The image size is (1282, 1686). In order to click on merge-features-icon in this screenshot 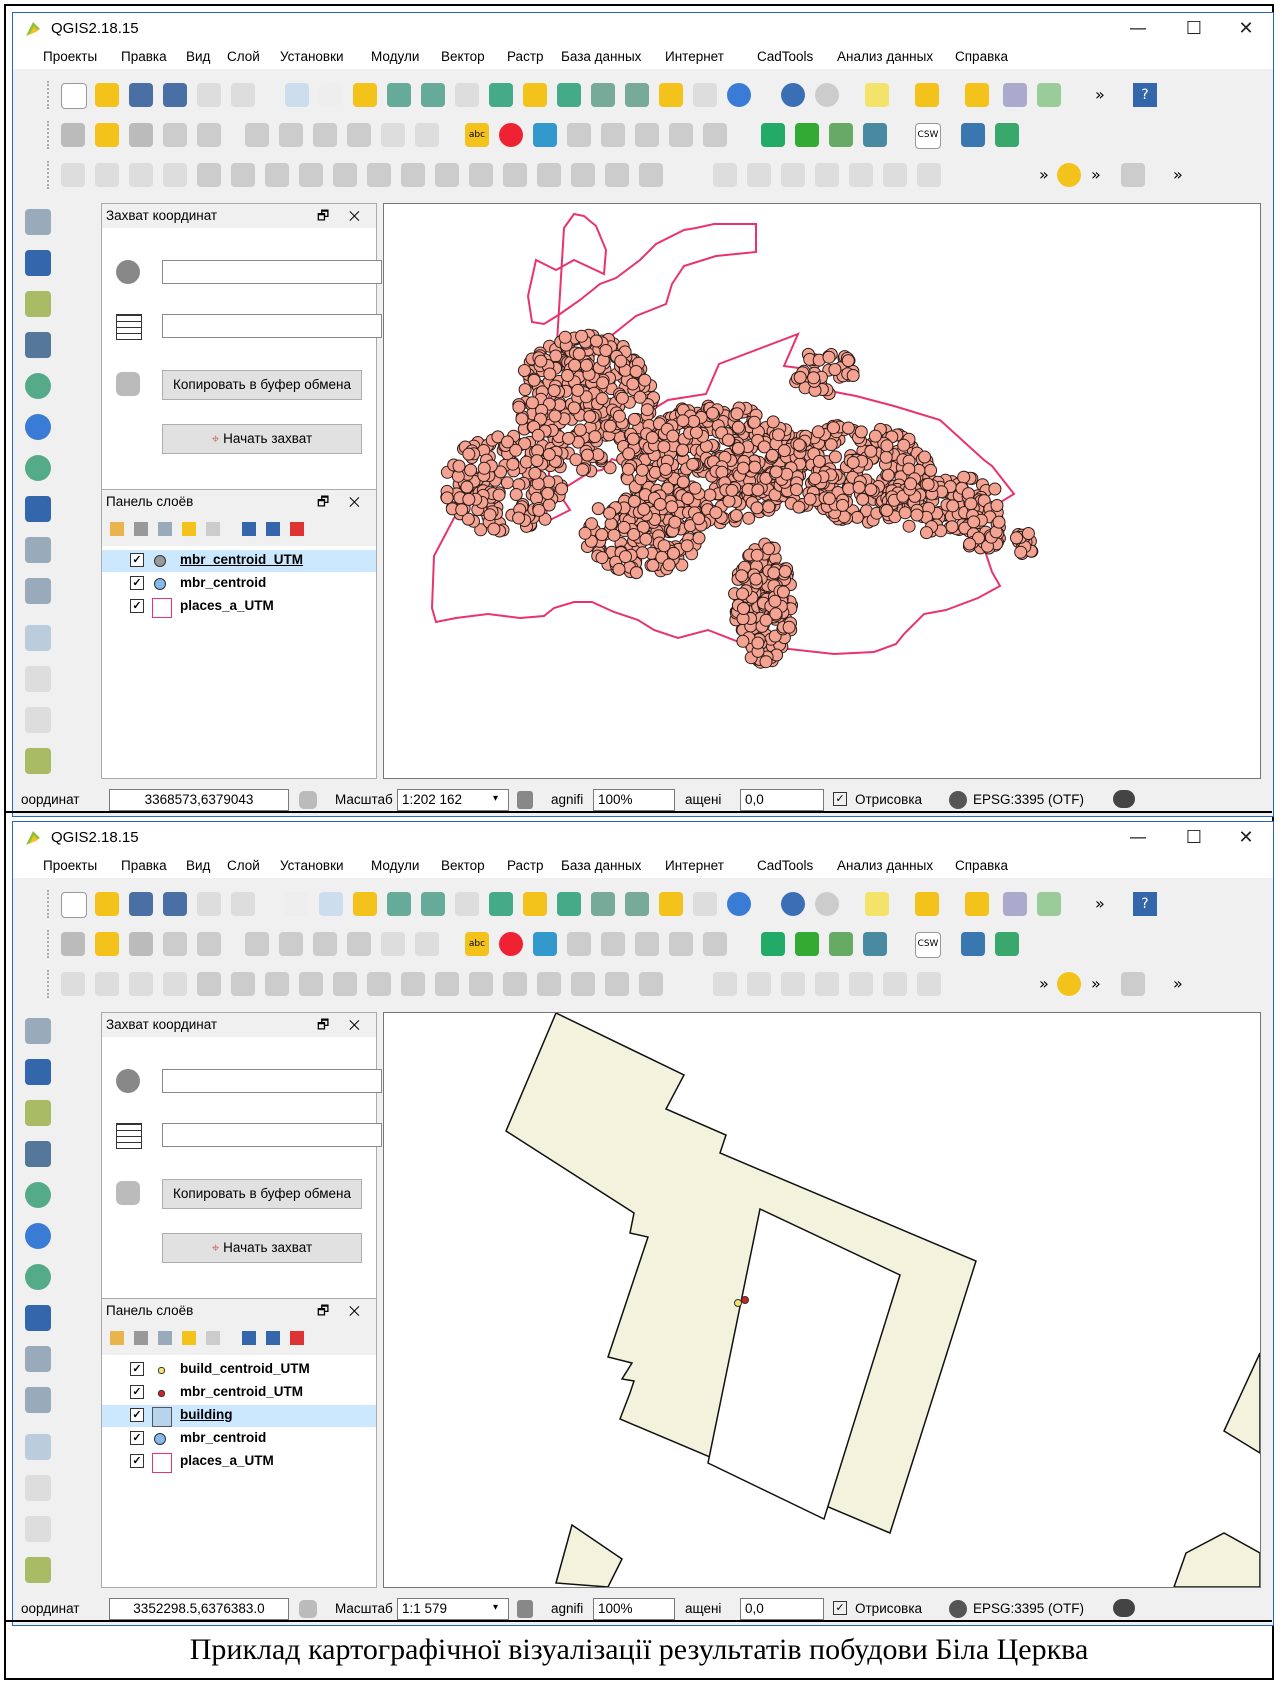, I will do `click(583, 984)`.